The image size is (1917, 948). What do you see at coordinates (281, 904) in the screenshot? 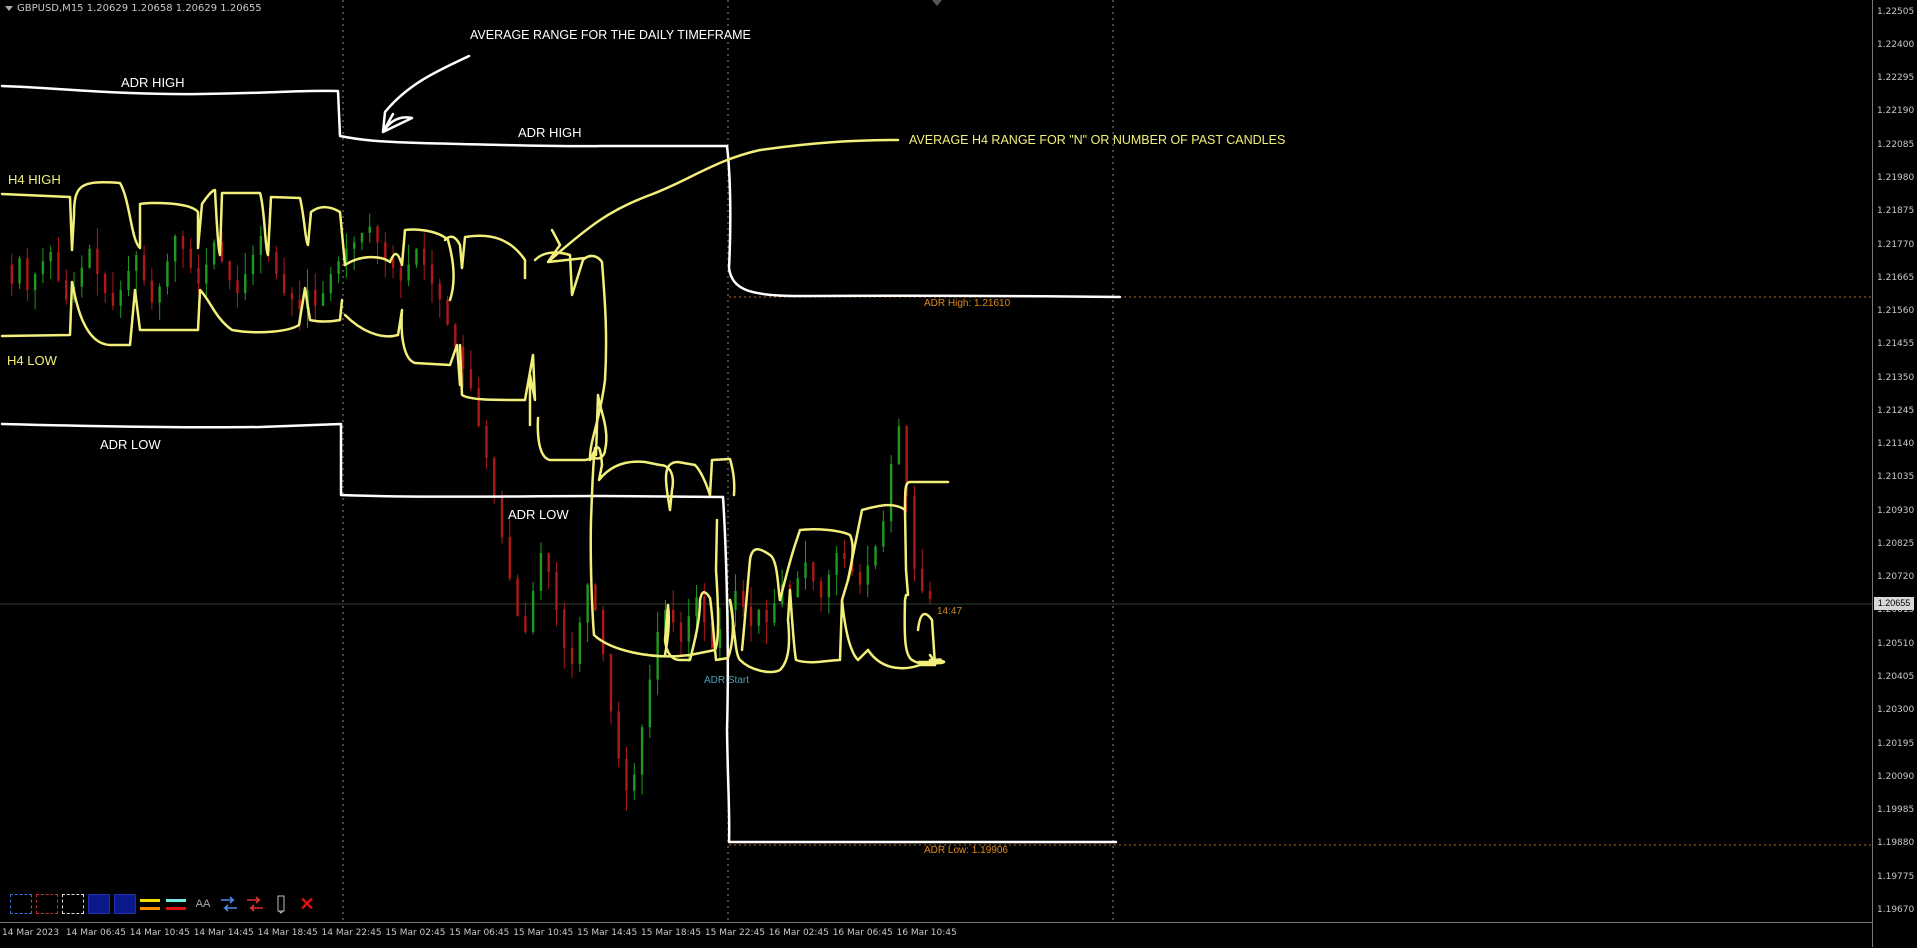
I see `pencil-icon` at bounding box center [281, 904].